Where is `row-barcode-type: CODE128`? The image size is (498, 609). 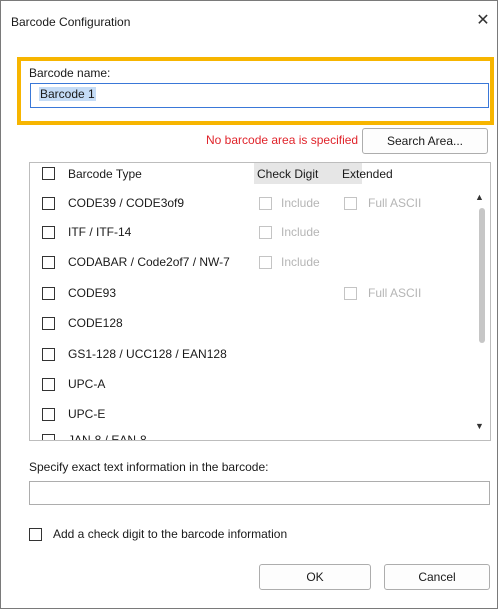
row-barcode-type: CODE128 is located at coordinates (95, 323).